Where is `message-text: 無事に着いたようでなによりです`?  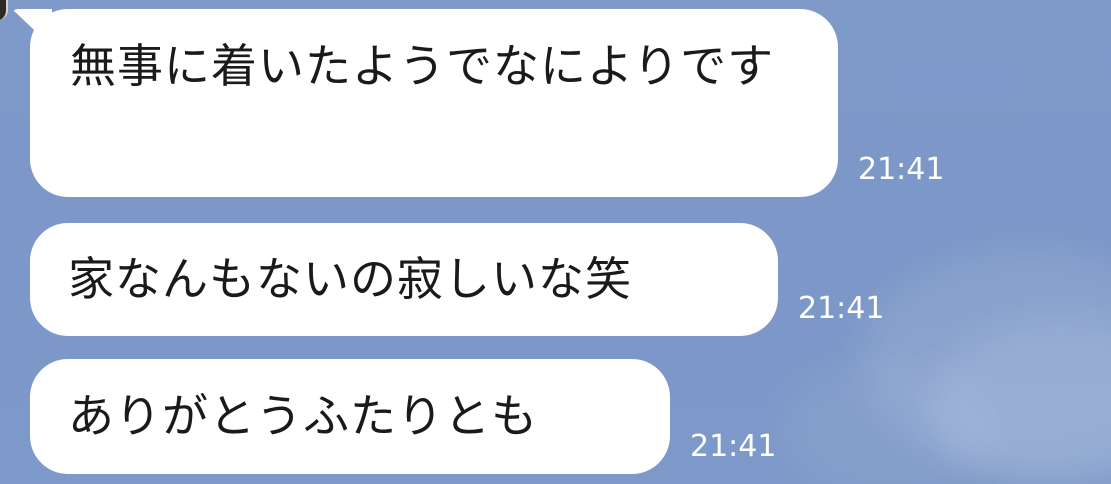
message-text: 無事に着いたようでなによりです is located at coordinates (422, 66).